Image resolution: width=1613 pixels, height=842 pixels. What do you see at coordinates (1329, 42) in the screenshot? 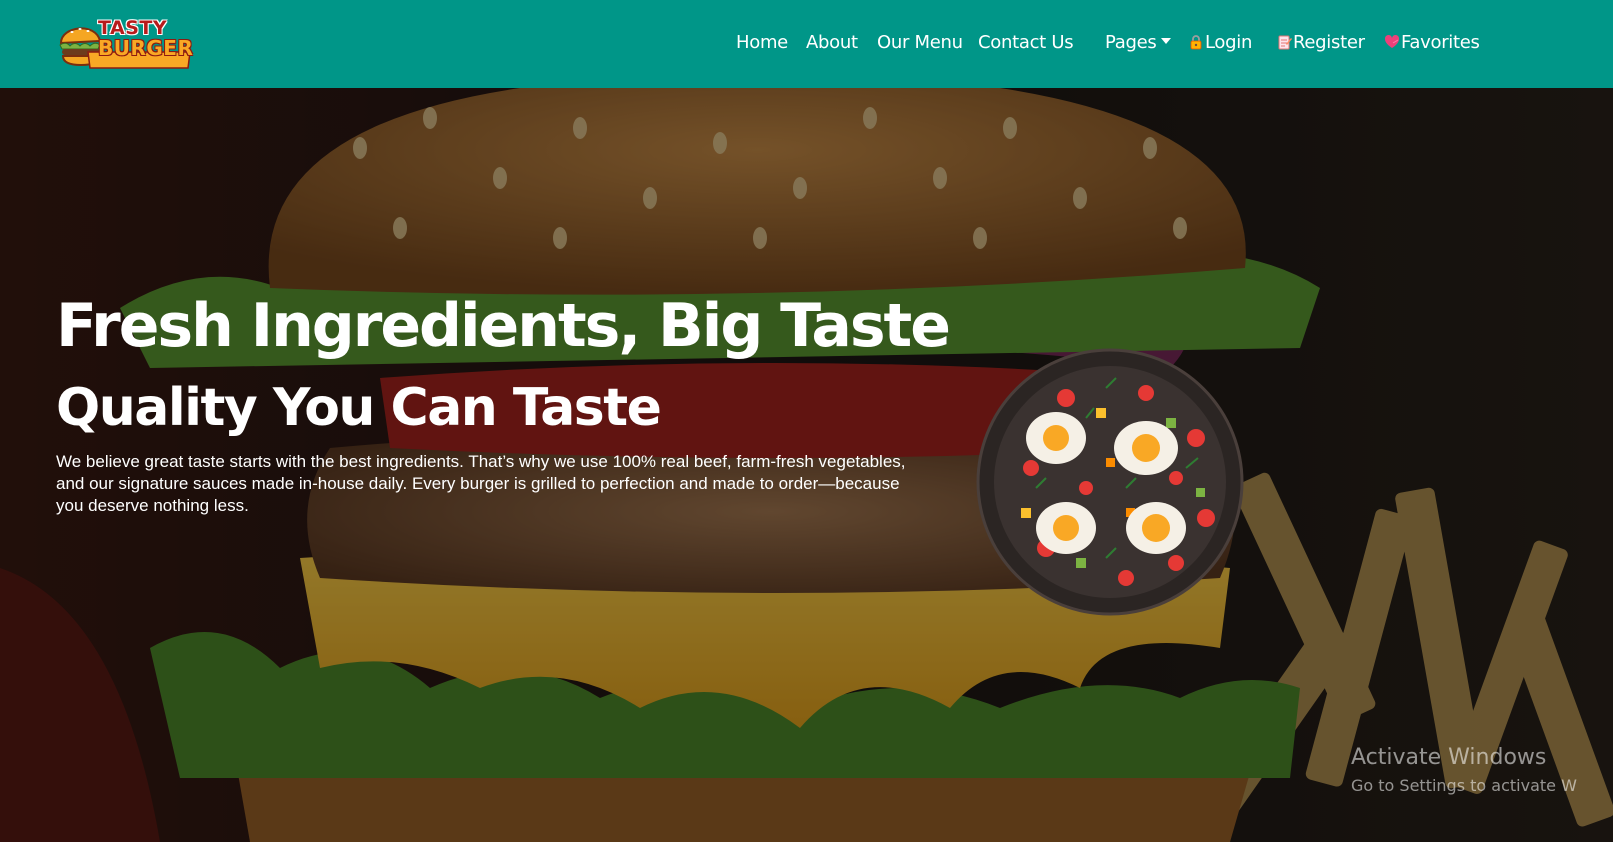
I see `nav-register-label: Register` at bounding box center [1329, 42].